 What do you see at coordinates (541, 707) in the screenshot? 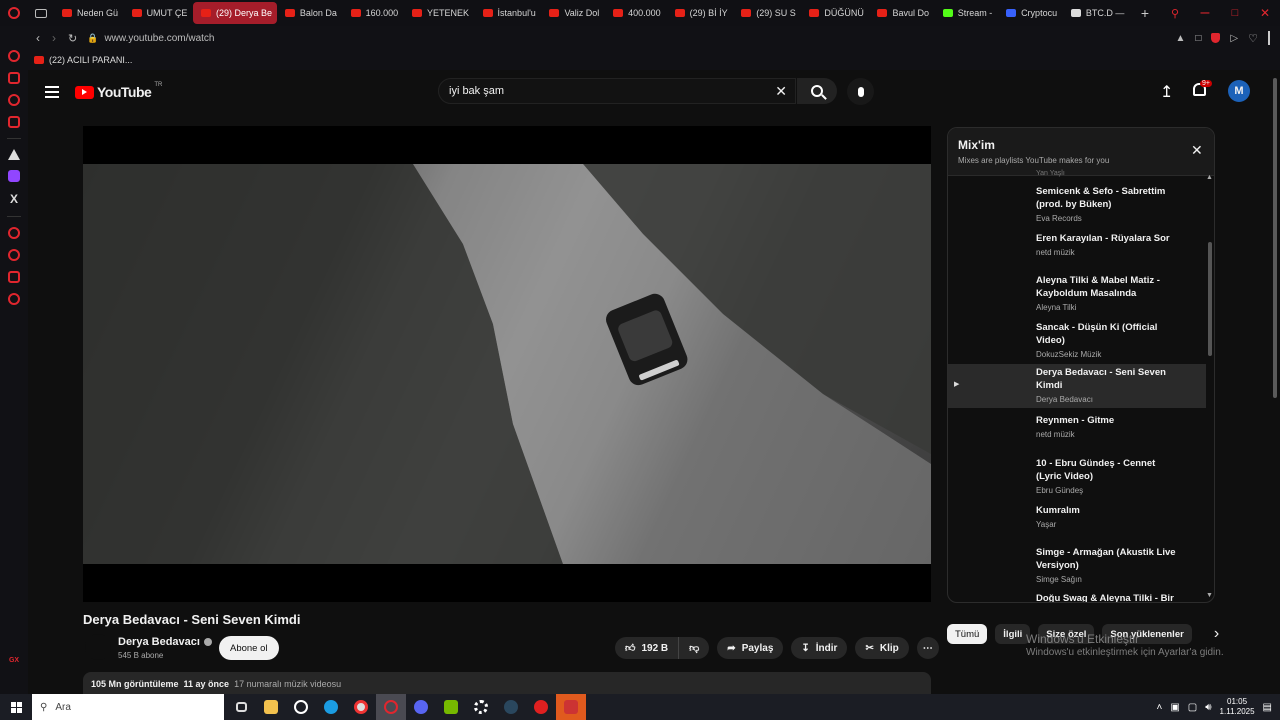
I see `dts-icon` at bounding box center [541, 707].